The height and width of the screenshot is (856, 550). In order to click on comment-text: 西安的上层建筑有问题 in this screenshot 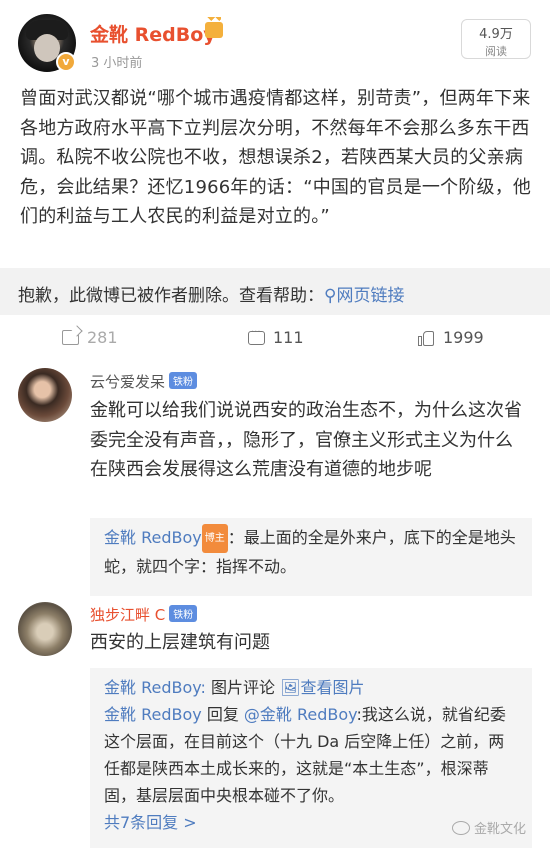, I will do `click(180, 642)`.